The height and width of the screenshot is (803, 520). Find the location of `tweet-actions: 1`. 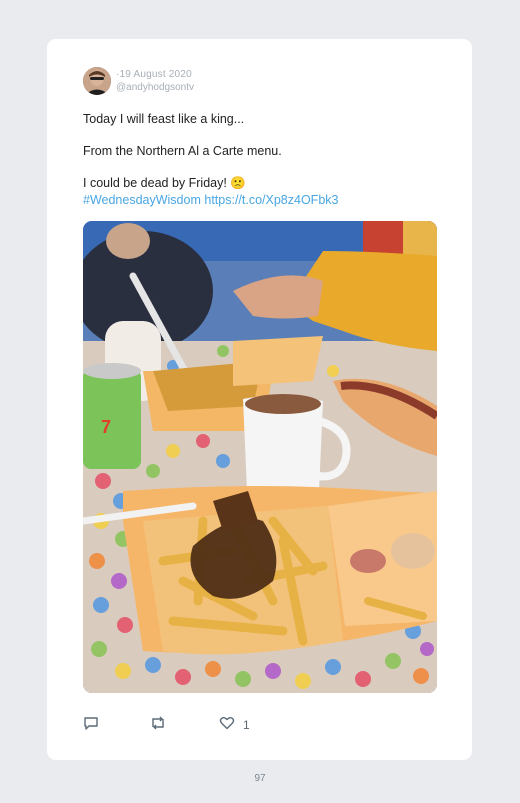

tweet-actions: 1 is located at coordinates (263, 724).